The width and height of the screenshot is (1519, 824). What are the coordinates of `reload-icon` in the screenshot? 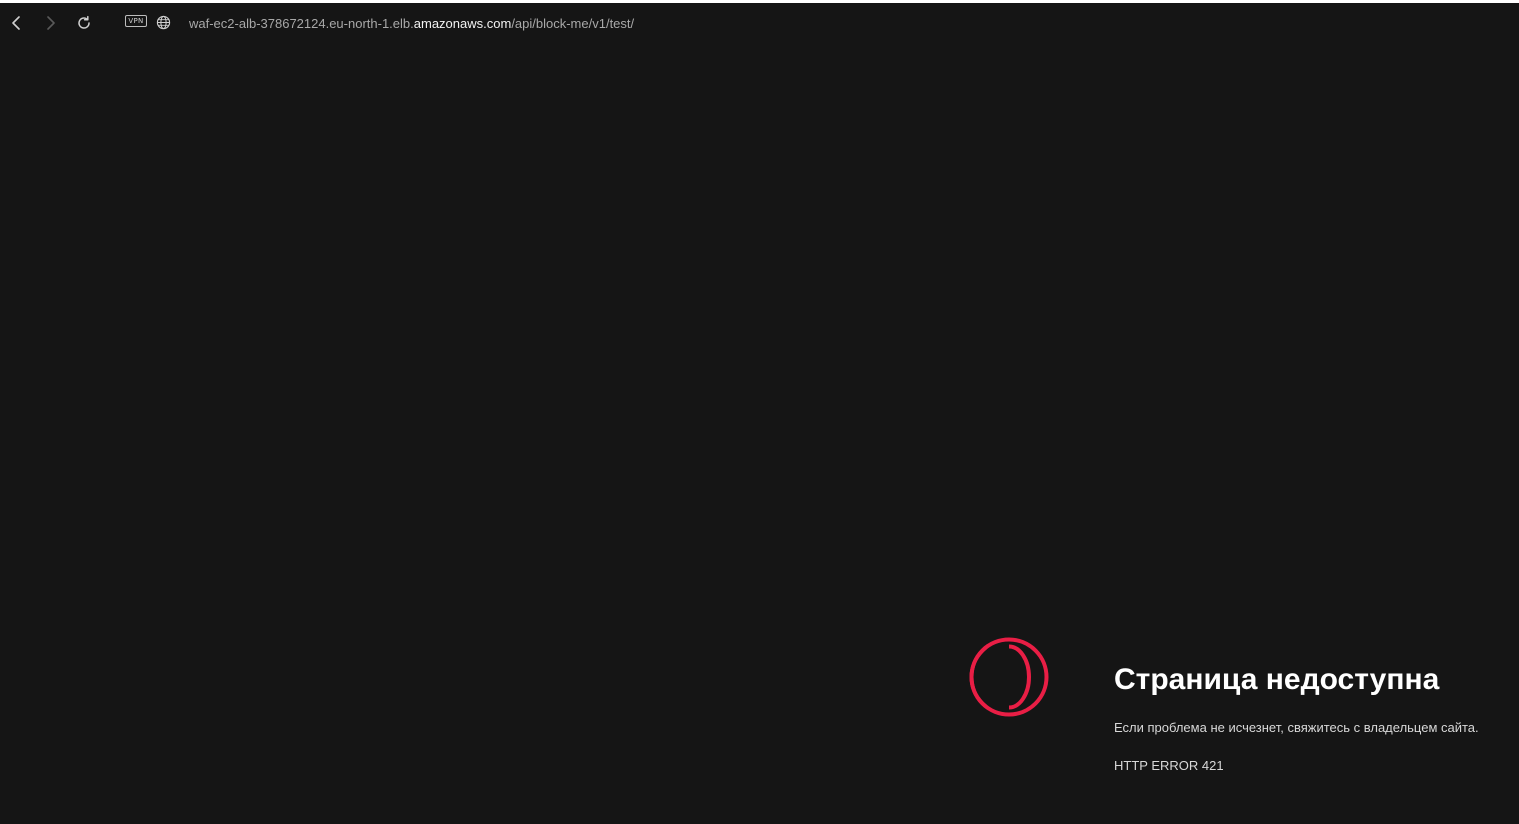 It's located at (84, 22).